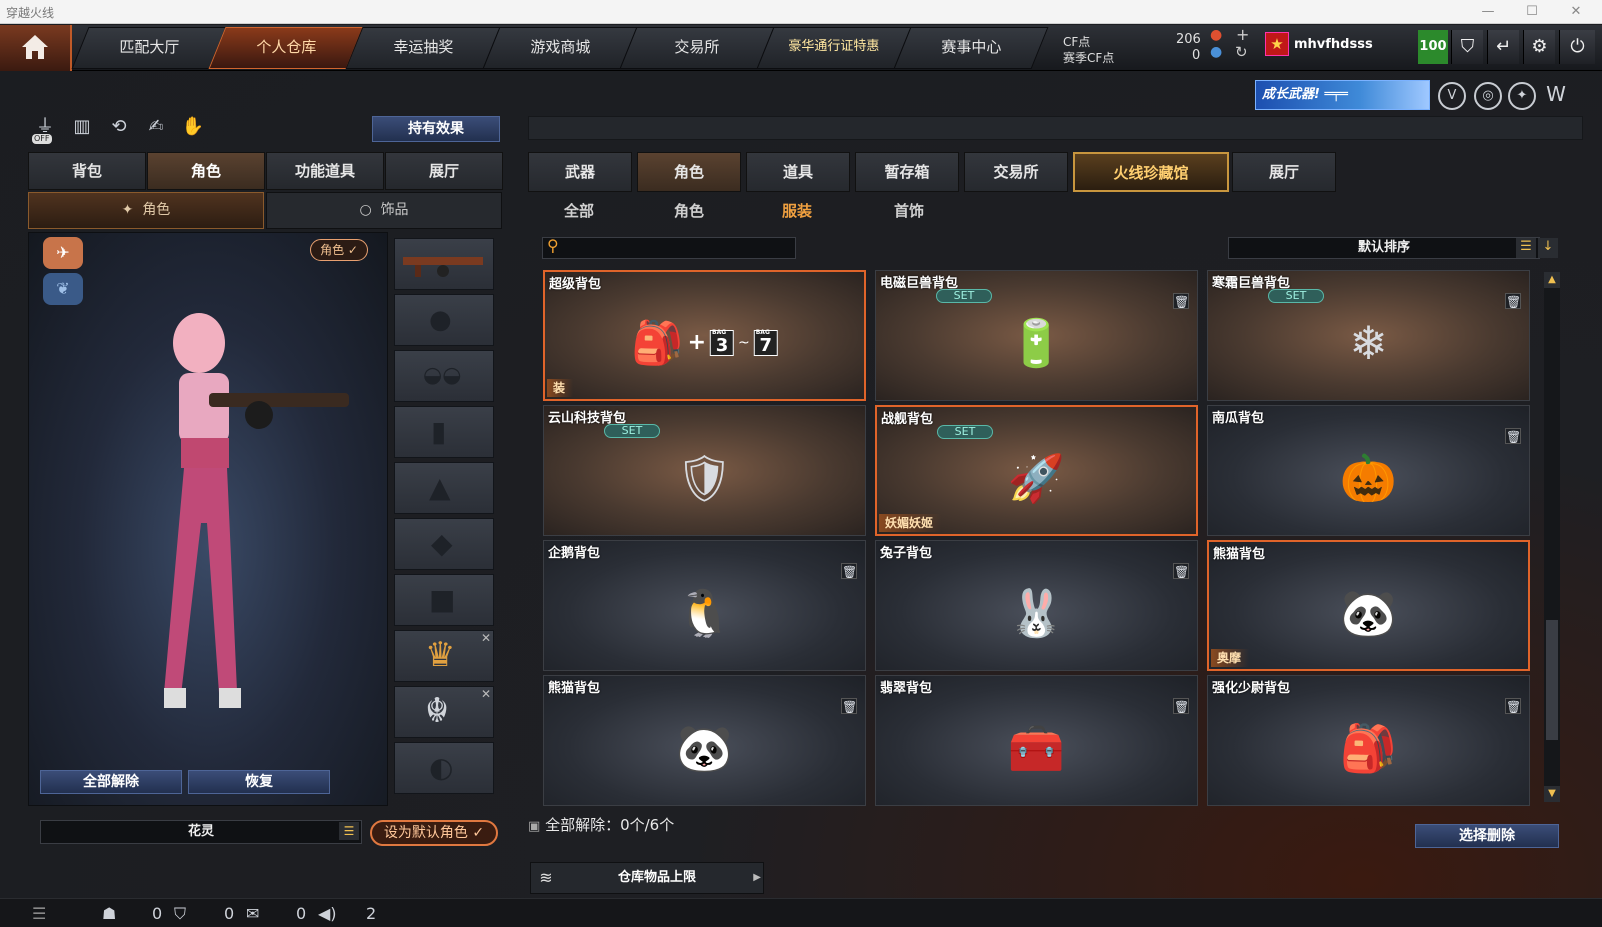  What do you see at coordinates (423, 48) in the screenshot?
I see `tab-lucky-draw: 幸运抽奖` at bounding box center [423, 48].